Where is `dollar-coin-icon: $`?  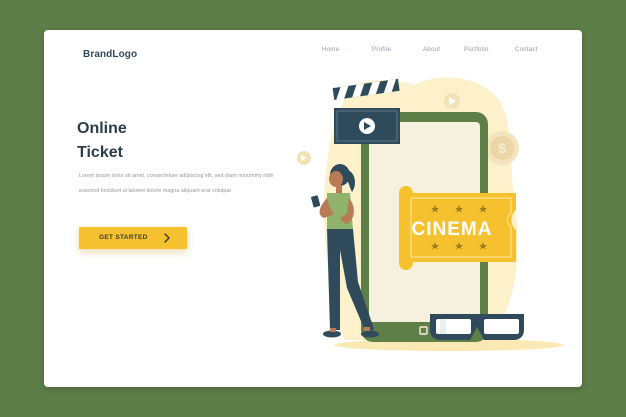 dollar-coin-icon: $ is located at coordinates (502, 148).